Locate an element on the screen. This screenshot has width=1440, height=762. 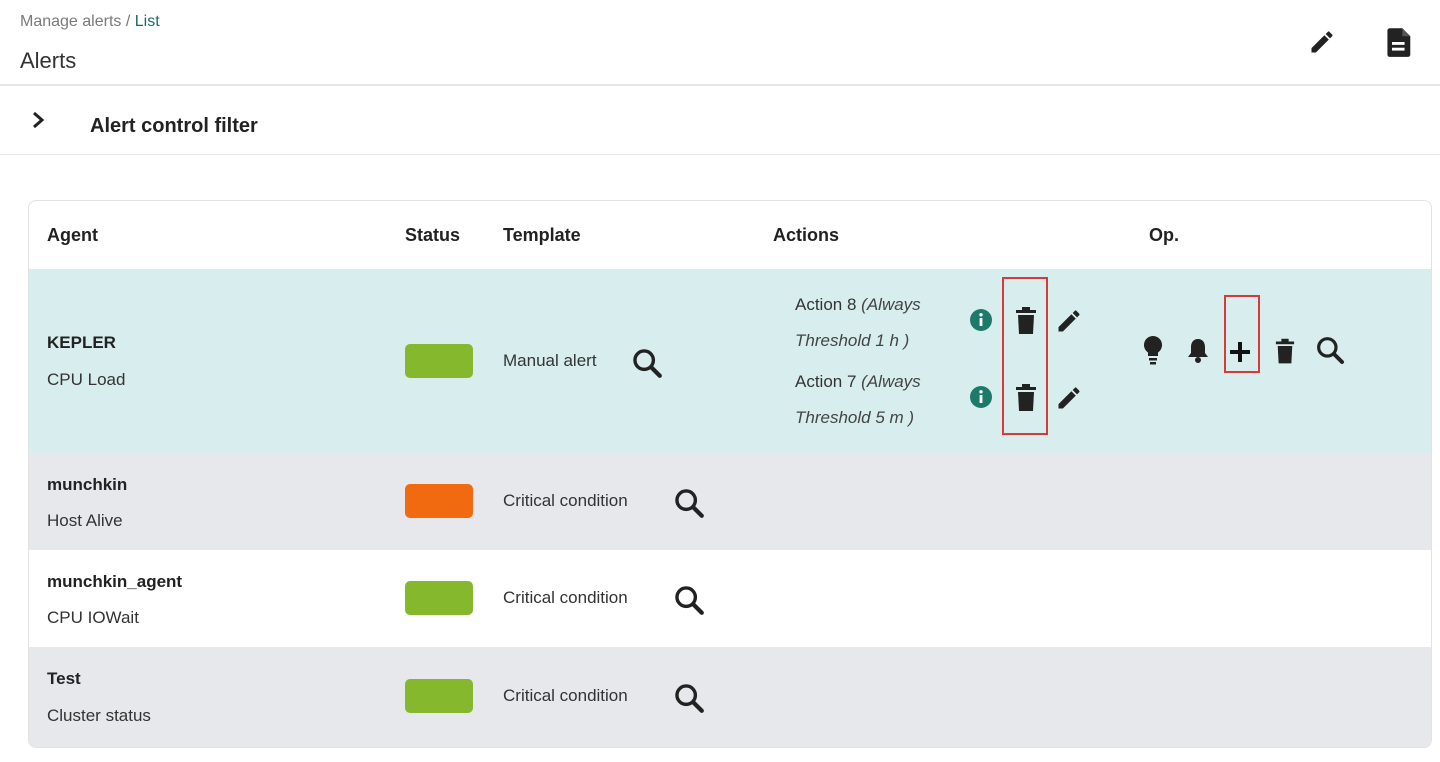
column-header-status: Status is located at coordinates (433, 235).